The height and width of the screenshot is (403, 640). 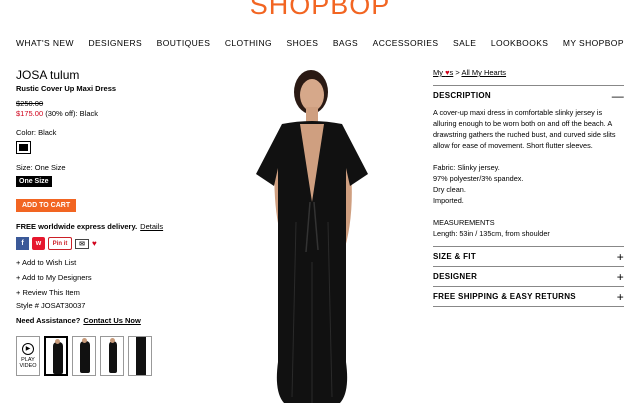 What do you see at coordinates (491, 233) in the screenshot?
I see `measurements-text: Length: 53in / 135cm, from shoulder` at bounding box center [491, 233].